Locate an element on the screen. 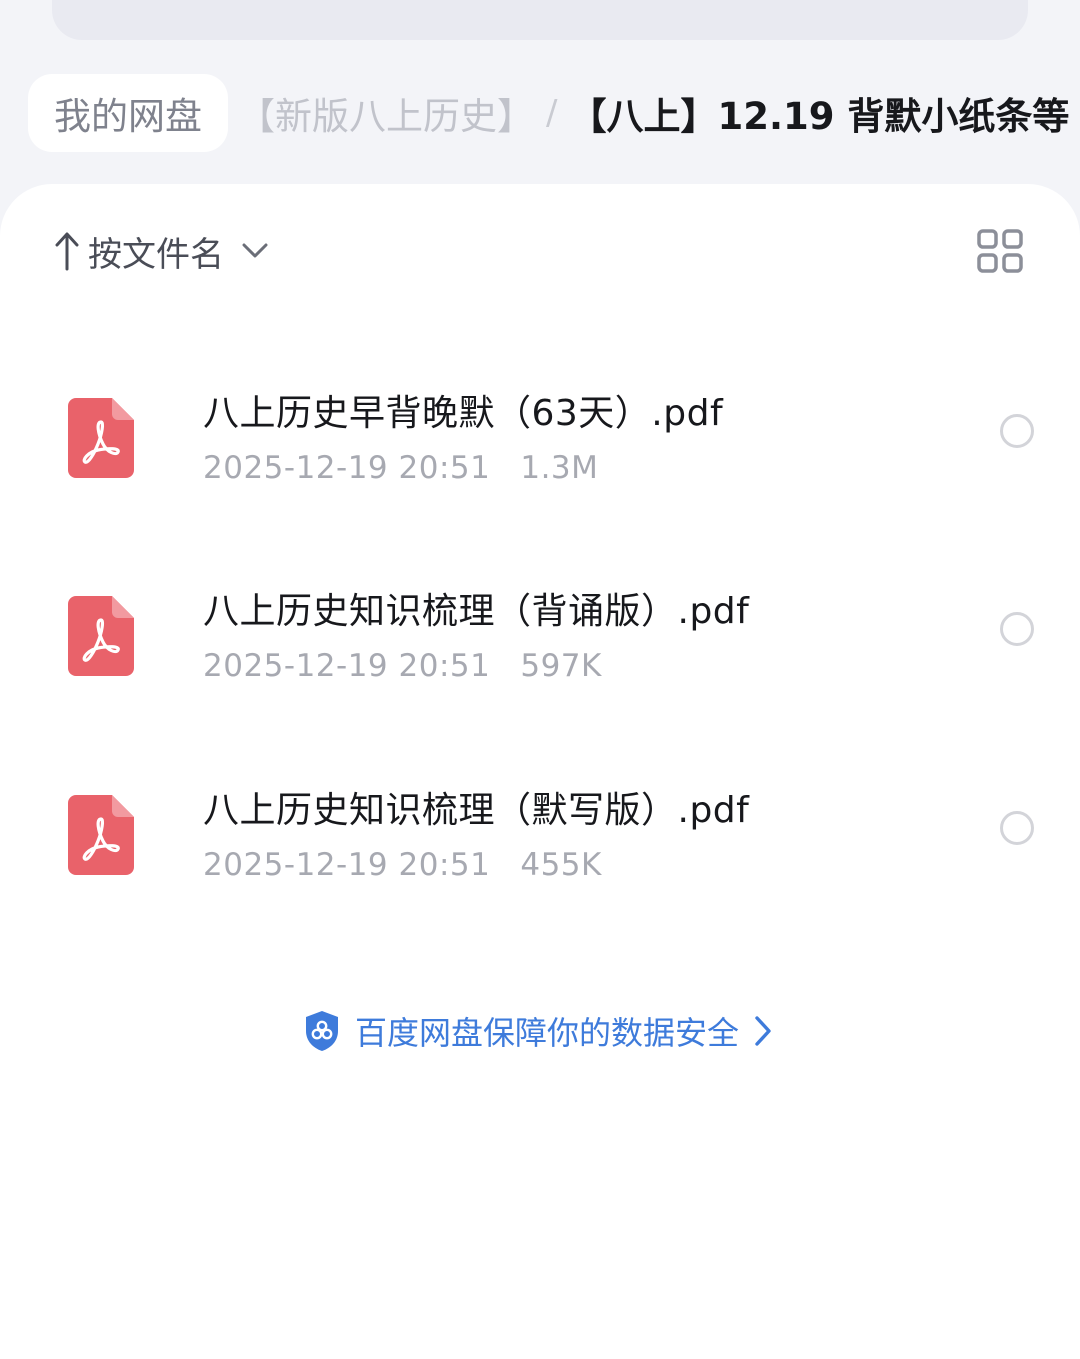 Image resolution: width=1080 pixels, height=1359 pixels. file-meta: 2025-12-19 20:51 1.3M is located at coordinates (400, 468).